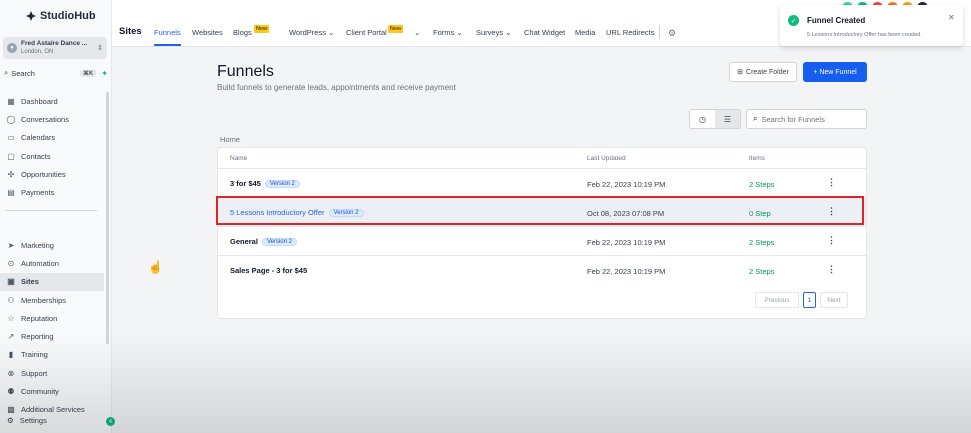  I want to click on sidebar-item-community: ⚉ Community, so click(52, 391).